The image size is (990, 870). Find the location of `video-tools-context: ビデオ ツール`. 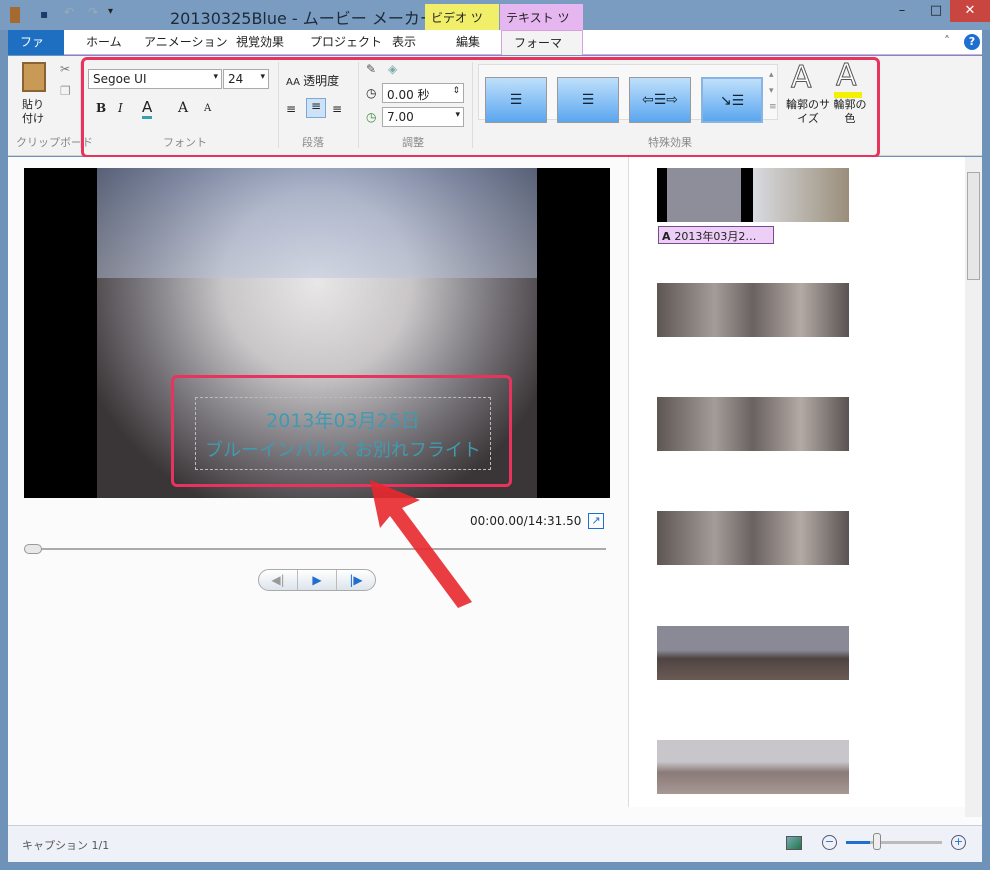

video-tools-context: ビデオ ツール is located at coordinates (462, 23).